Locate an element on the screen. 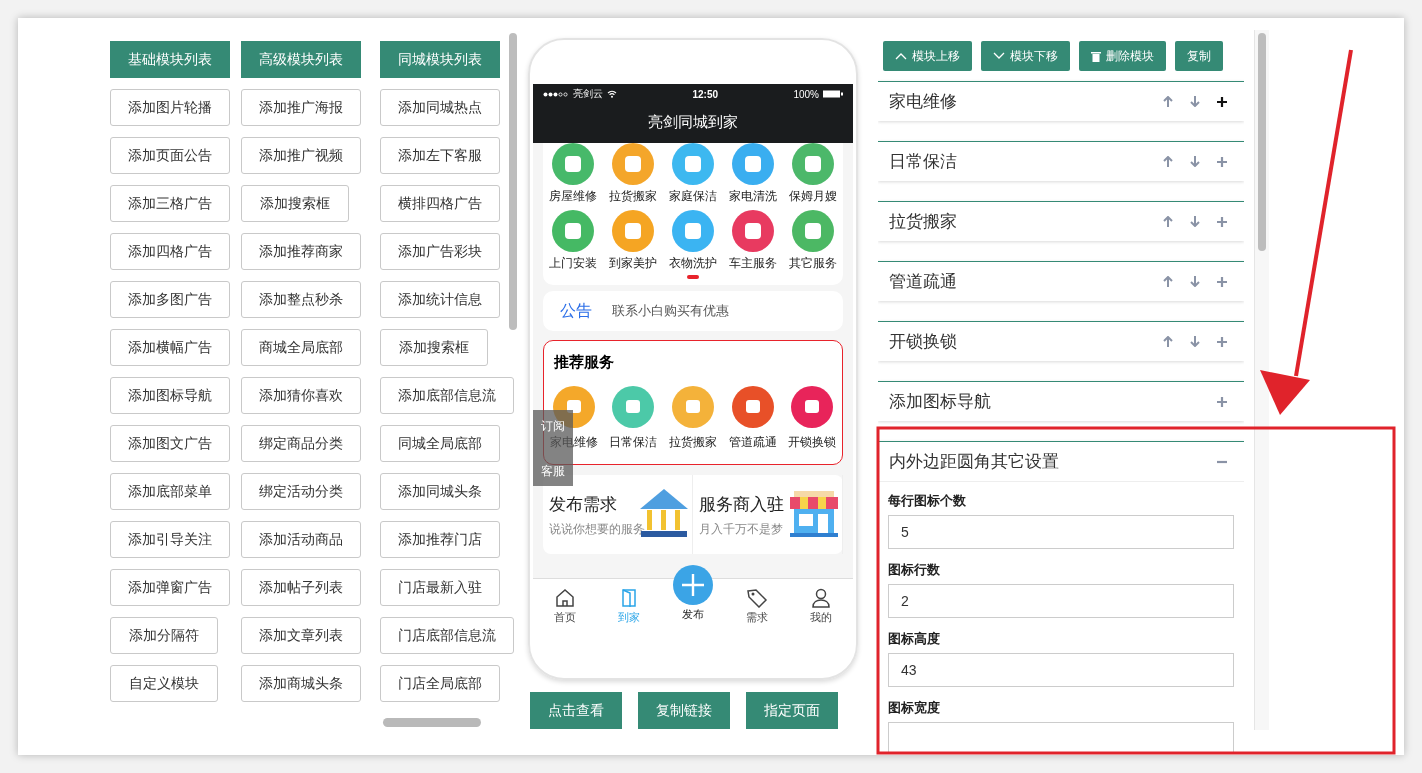 The image size is (1422, 773). add-module-button: 添加图标导航 is located at coordinates (170, 395).